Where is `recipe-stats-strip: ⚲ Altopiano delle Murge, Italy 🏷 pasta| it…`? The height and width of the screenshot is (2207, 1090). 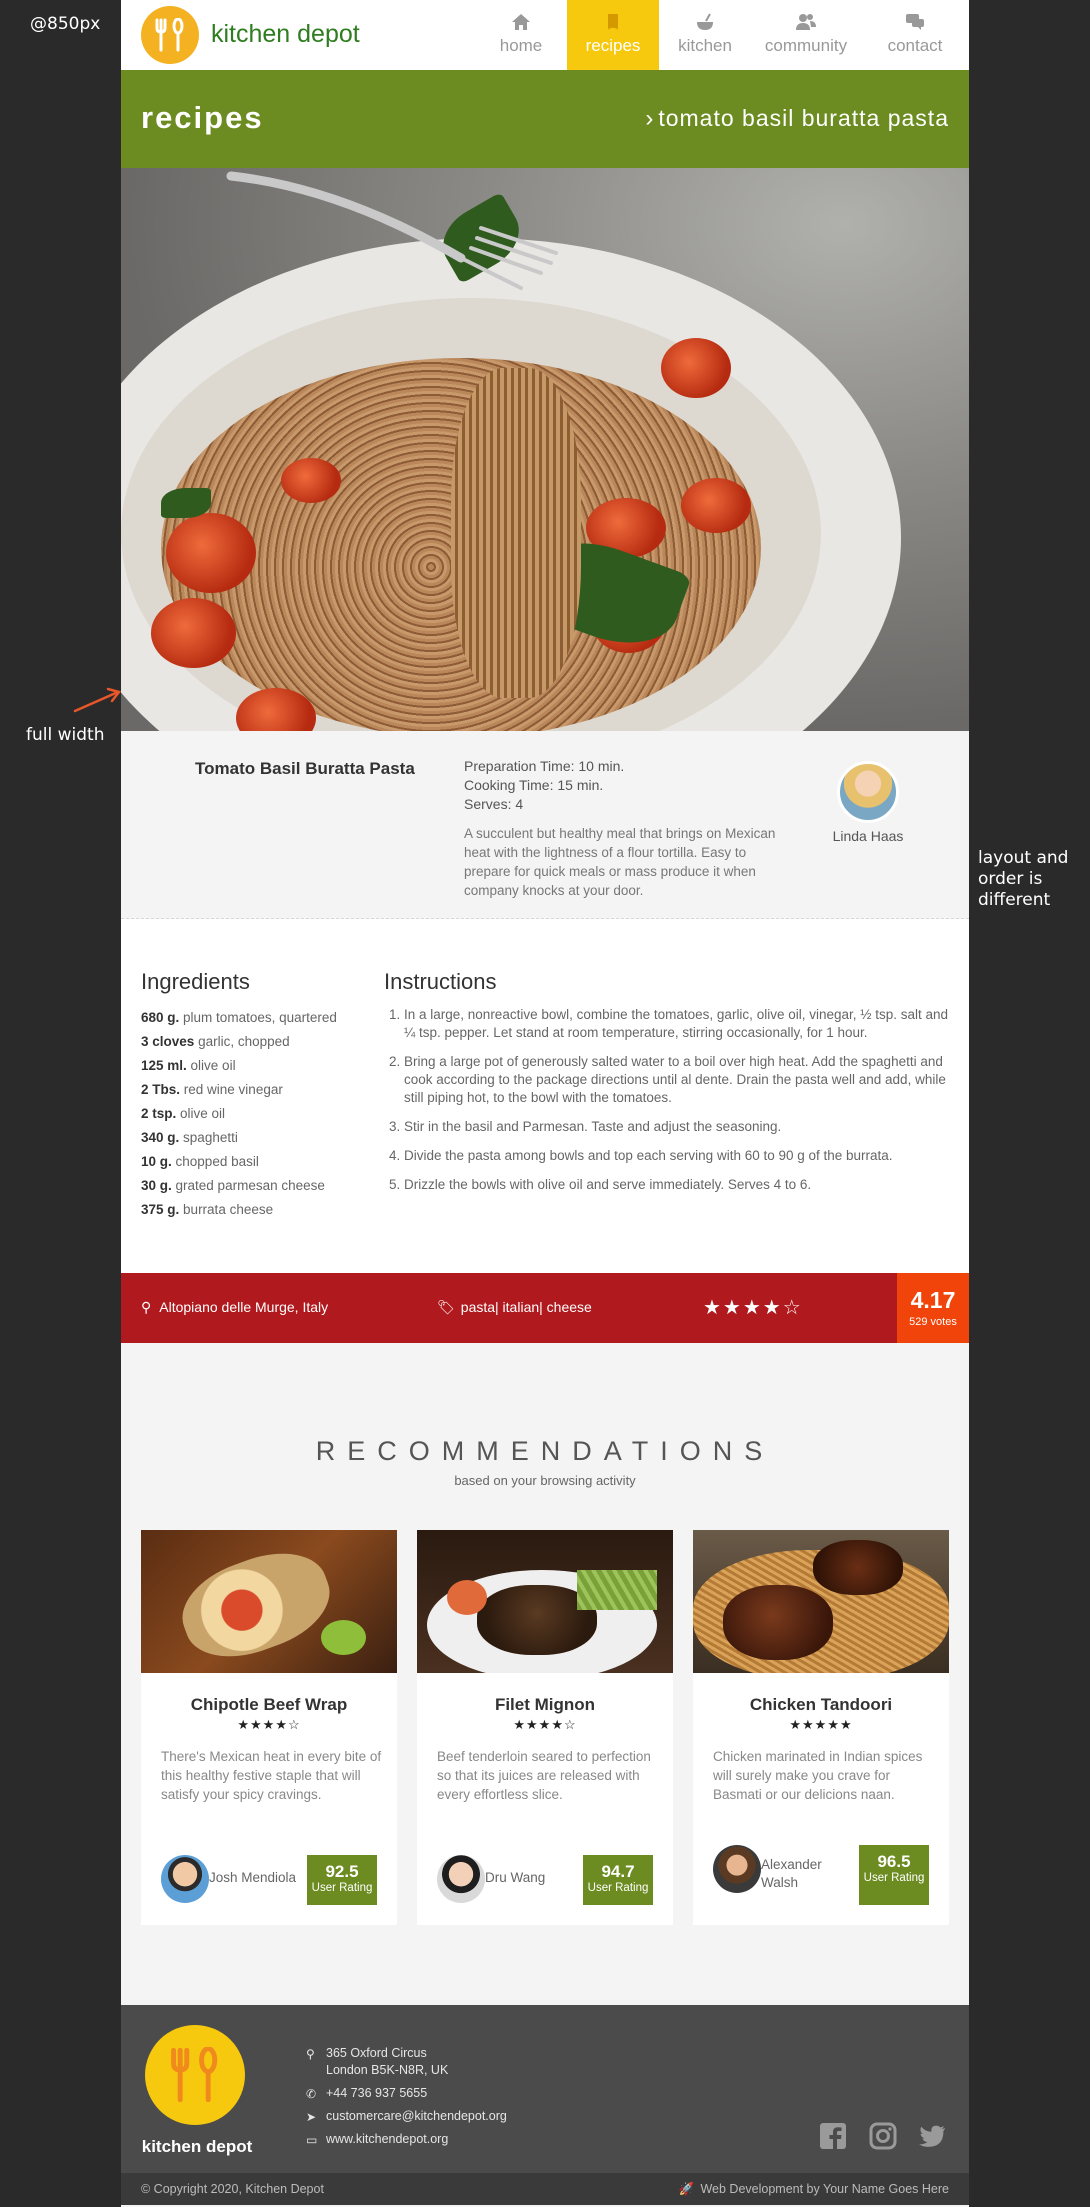
recipe-stats-strip: ⚲ Altopiano delle Murge, Italy 🏷 pasta| it… is located at coordinates (545, 1308).